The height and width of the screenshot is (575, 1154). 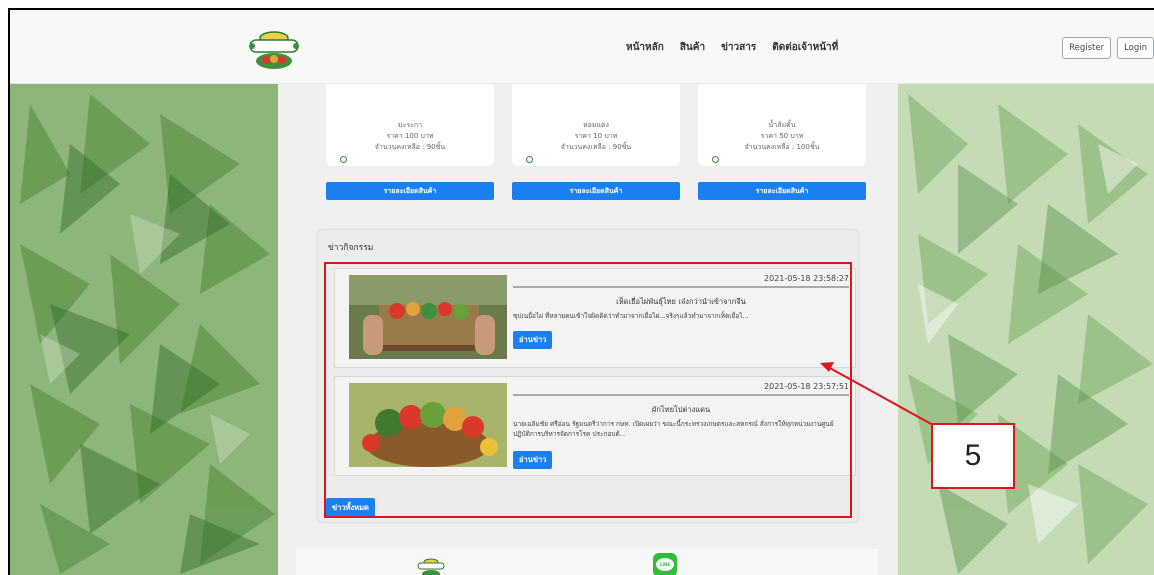 I want to click on product-name: หอมแดง, so click(x=596, y=125).